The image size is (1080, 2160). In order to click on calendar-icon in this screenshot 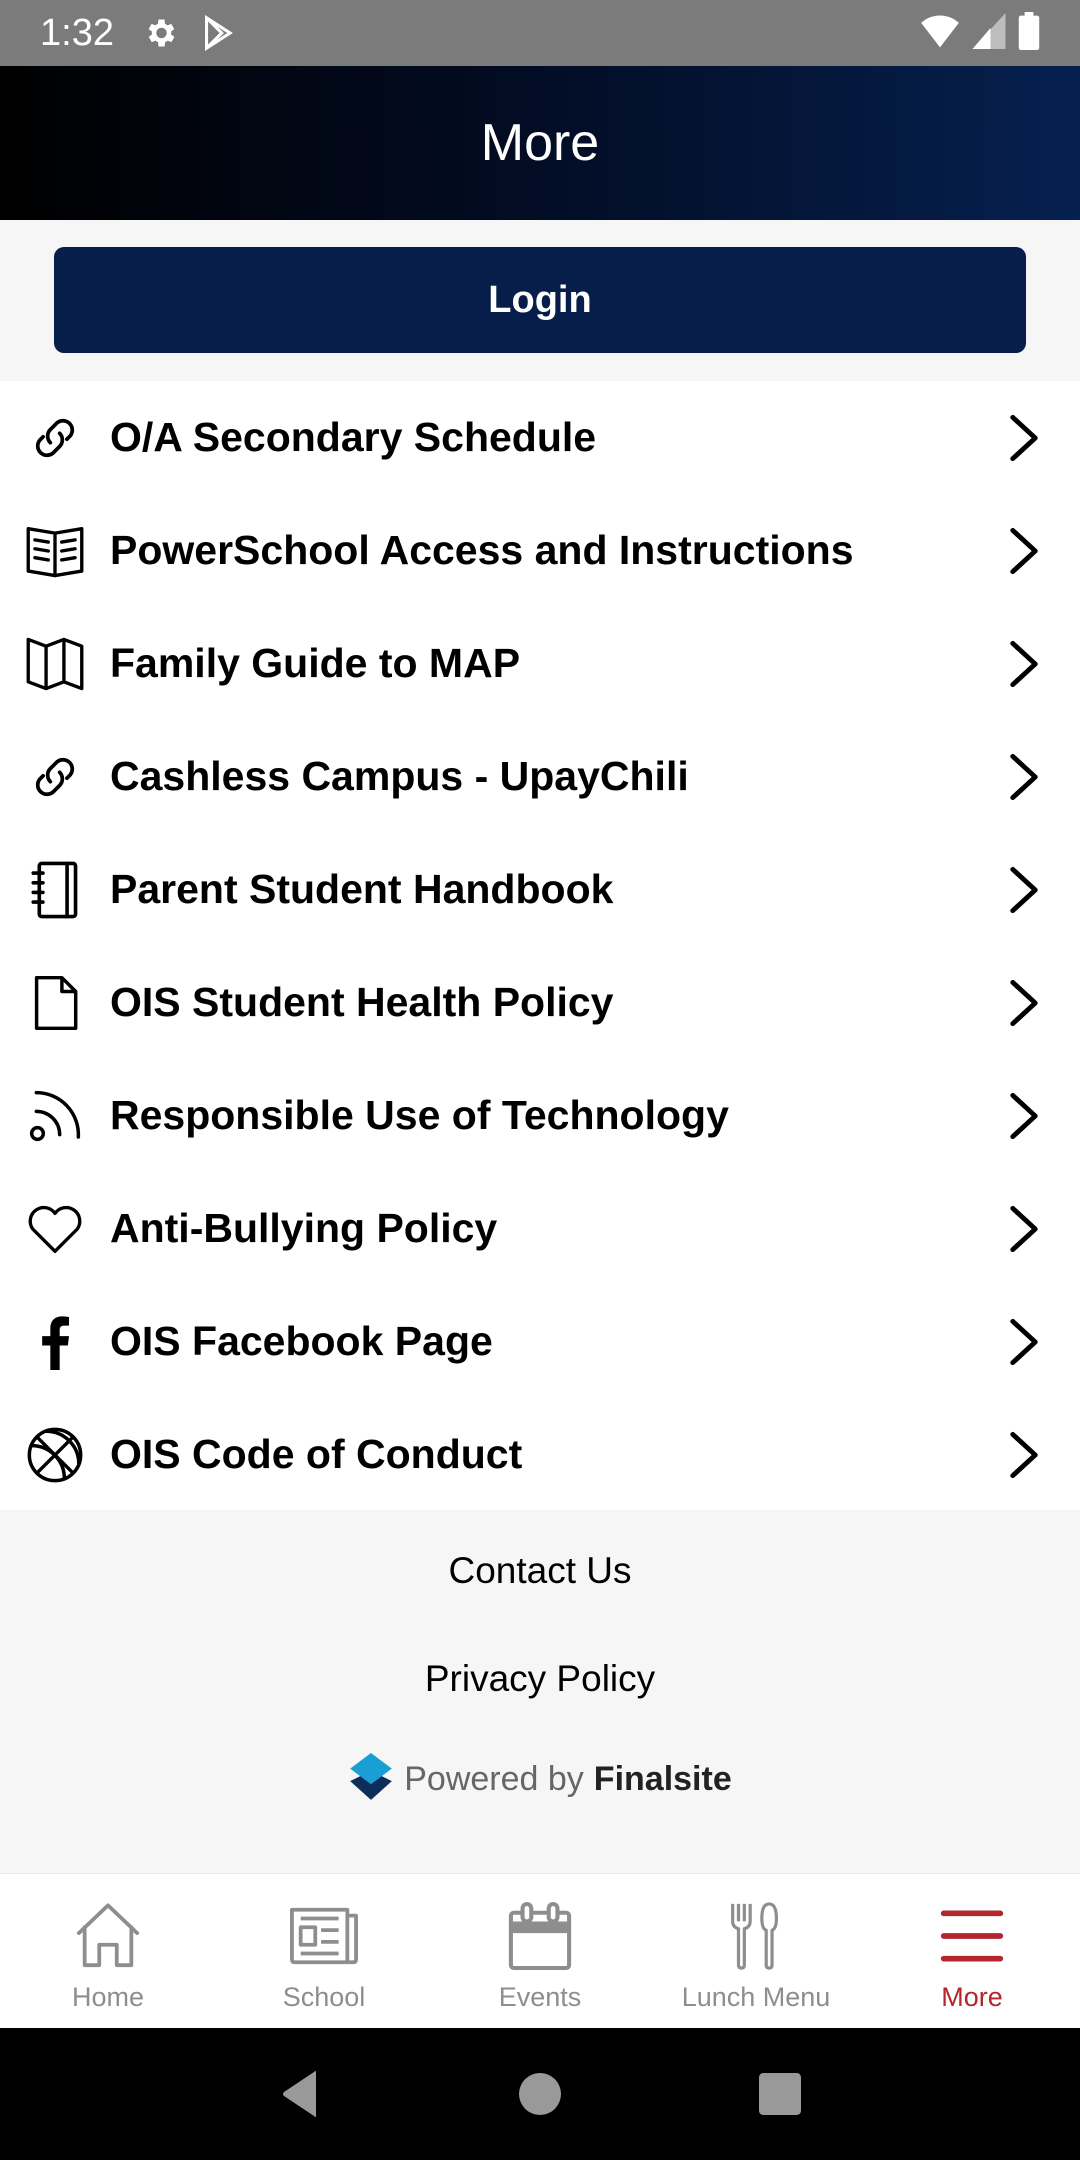, I will do `click(540, 1936)`.